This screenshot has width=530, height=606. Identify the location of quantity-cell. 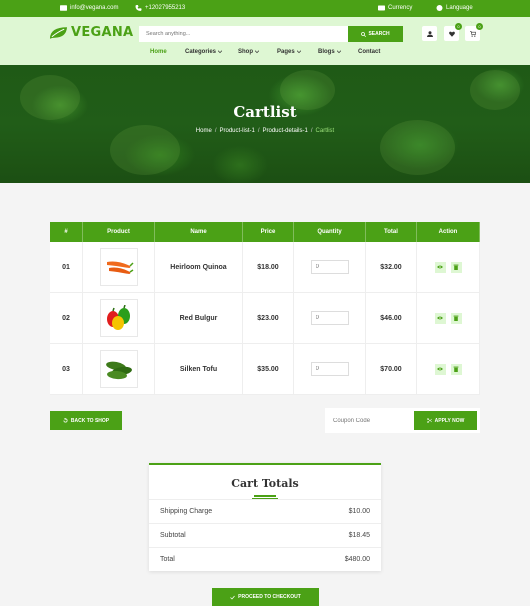
(330, 318).